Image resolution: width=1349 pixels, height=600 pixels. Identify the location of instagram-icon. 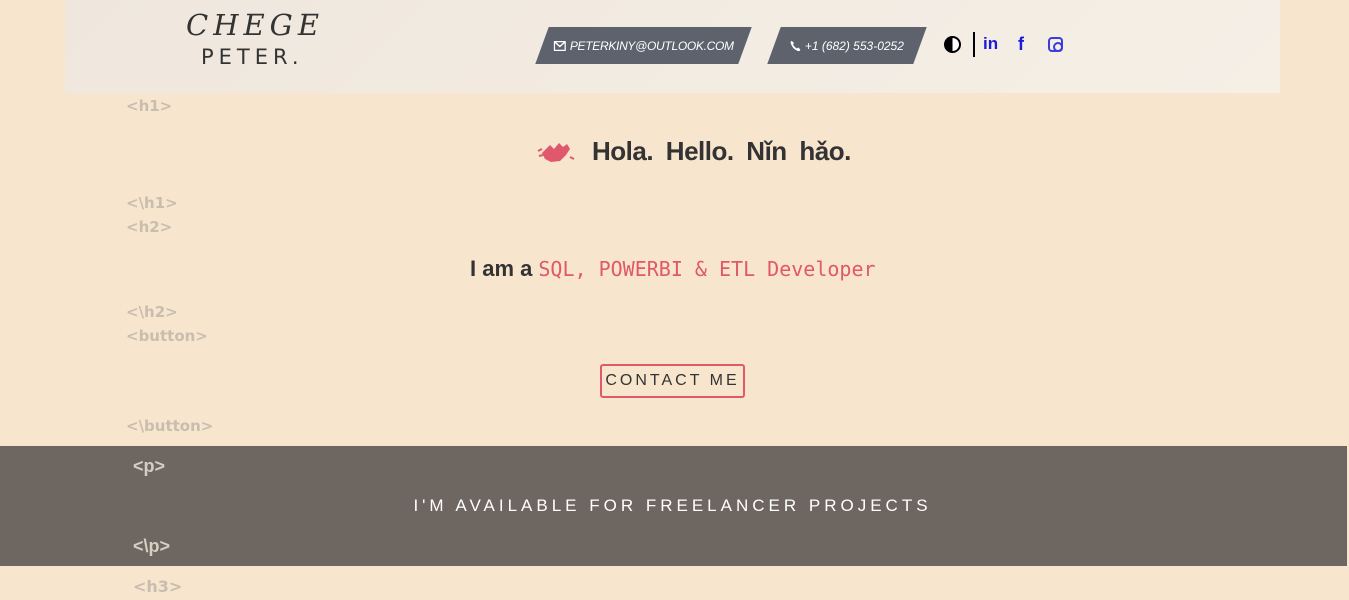
(1055, 44).